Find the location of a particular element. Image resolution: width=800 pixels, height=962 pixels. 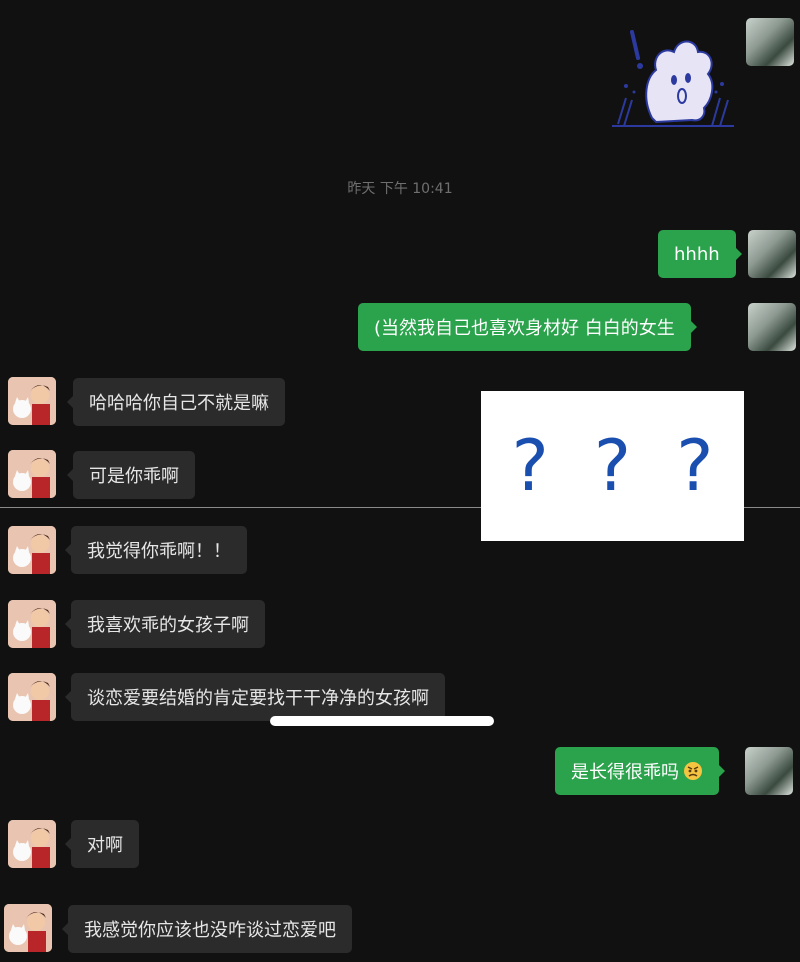

outgoing-message: hhhh is located at coordinates (700, 254).